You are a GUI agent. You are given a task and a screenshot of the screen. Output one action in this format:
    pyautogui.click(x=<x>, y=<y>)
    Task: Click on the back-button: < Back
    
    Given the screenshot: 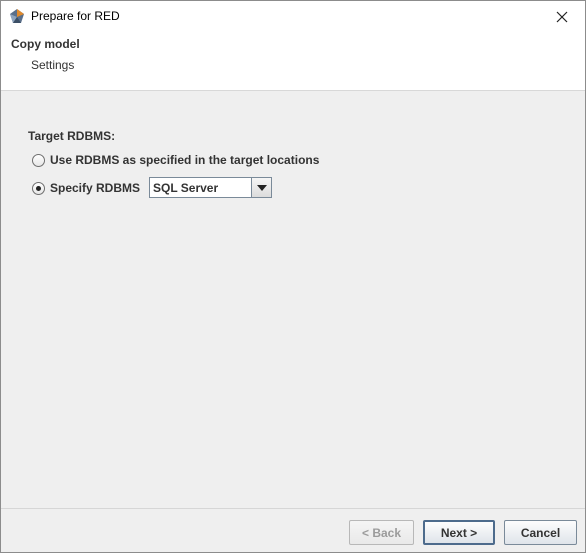 What is the action you would take?
    pyautogui.click(x=381, y=532)
    